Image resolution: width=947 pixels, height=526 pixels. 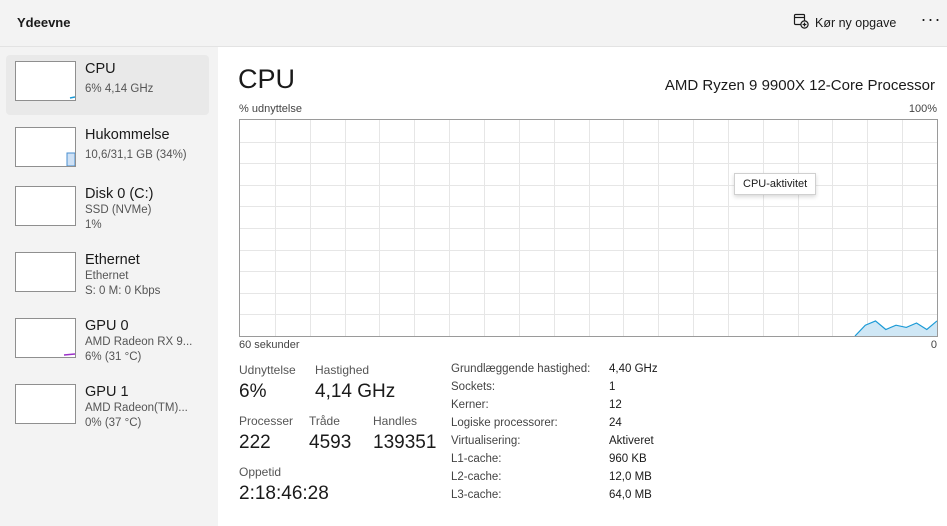 I want to click on sidebar-item-label: GPU 1, so click(x=107, y=392).